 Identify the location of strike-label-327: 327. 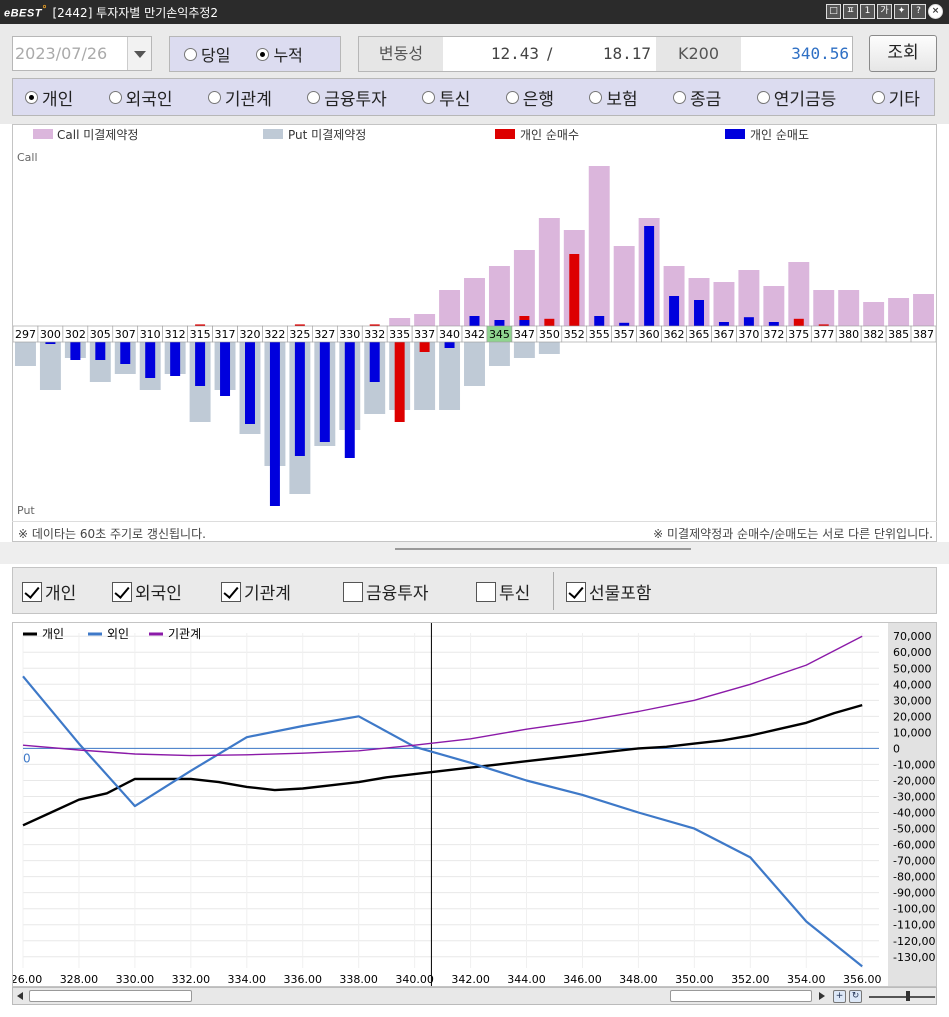
(324, 334).